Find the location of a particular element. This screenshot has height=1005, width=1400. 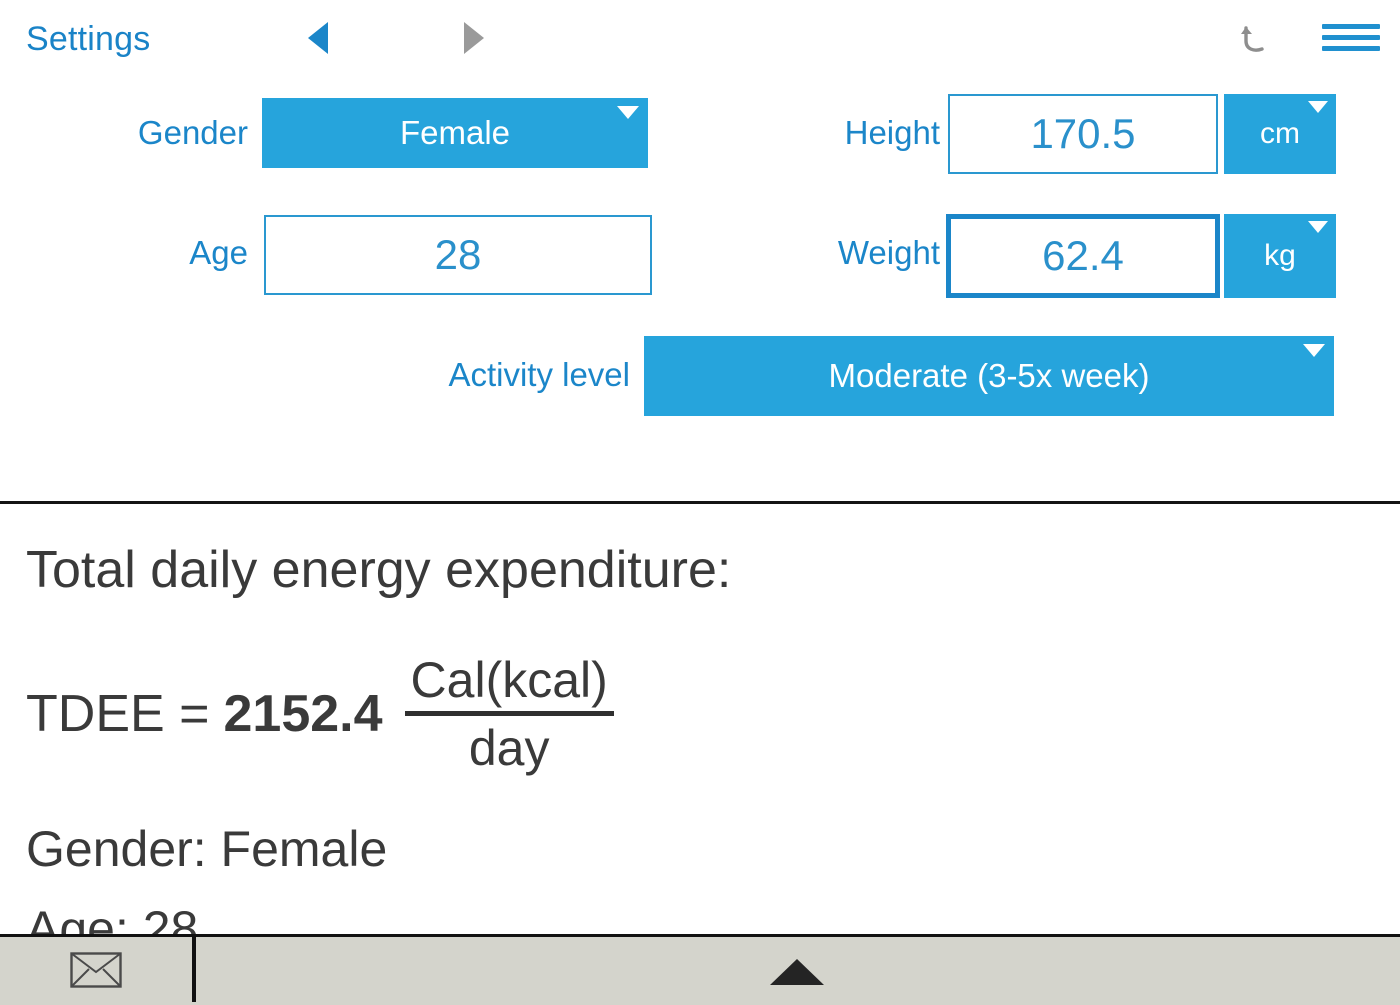

undo-arrow-icon is located at coordinates (1255, 39).